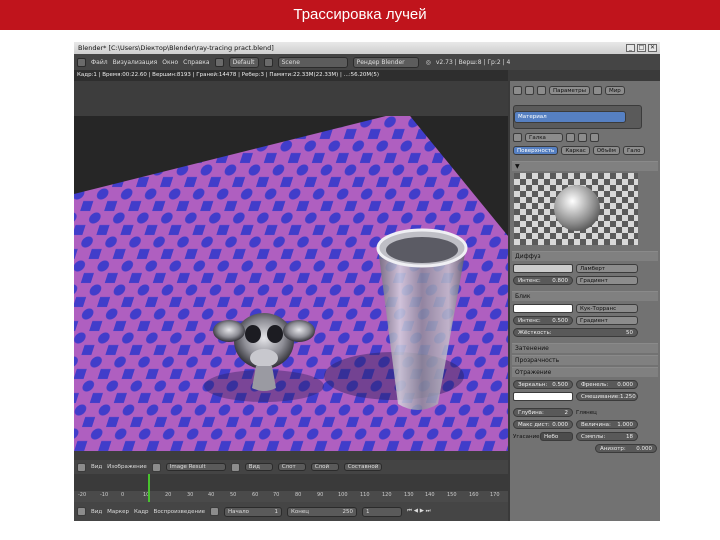  What do you see at coordinates (419, 511) in the screenshot?
I see `playback-controls-icon: ⏮ ◀ ▶ ⏭` at bounding box center [419, 511].